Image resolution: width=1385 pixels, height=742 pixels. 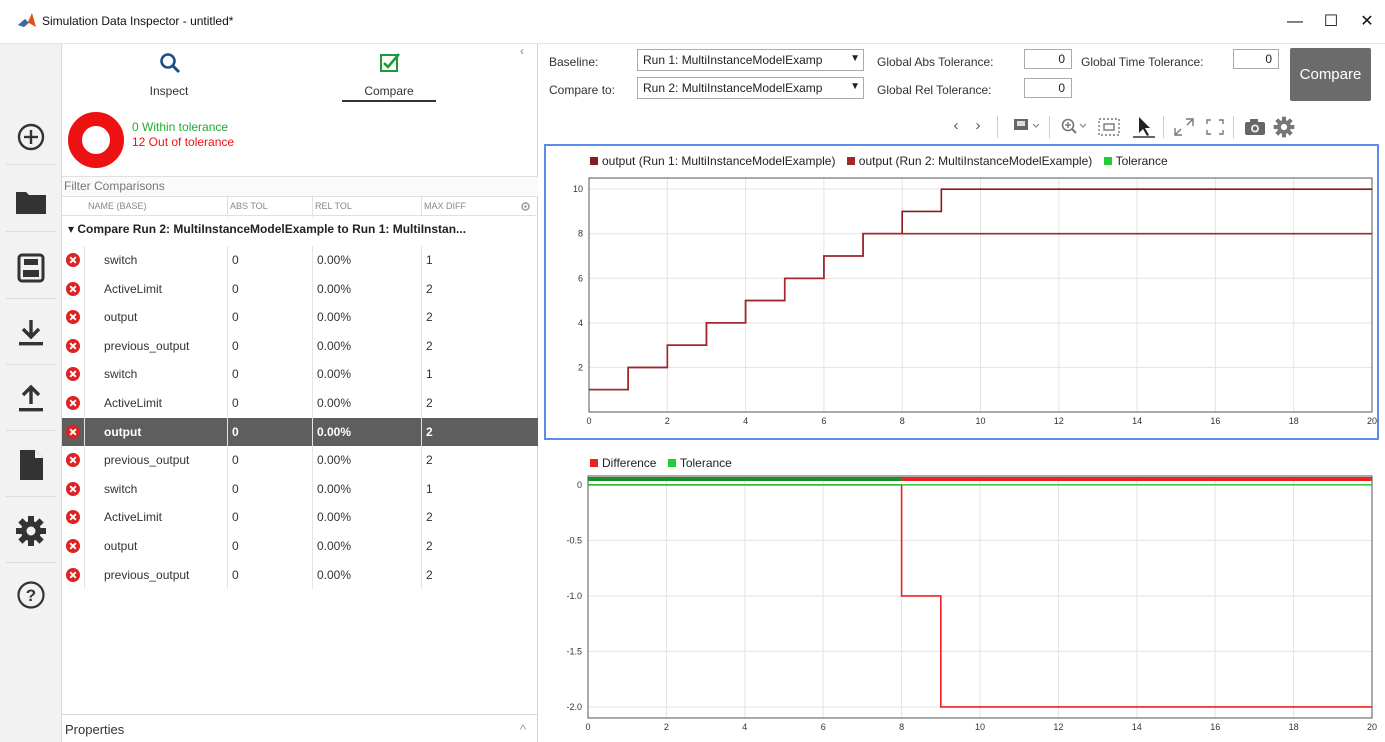 I want to click on y-tick-label: -0.5, so click(x=574, y=540).